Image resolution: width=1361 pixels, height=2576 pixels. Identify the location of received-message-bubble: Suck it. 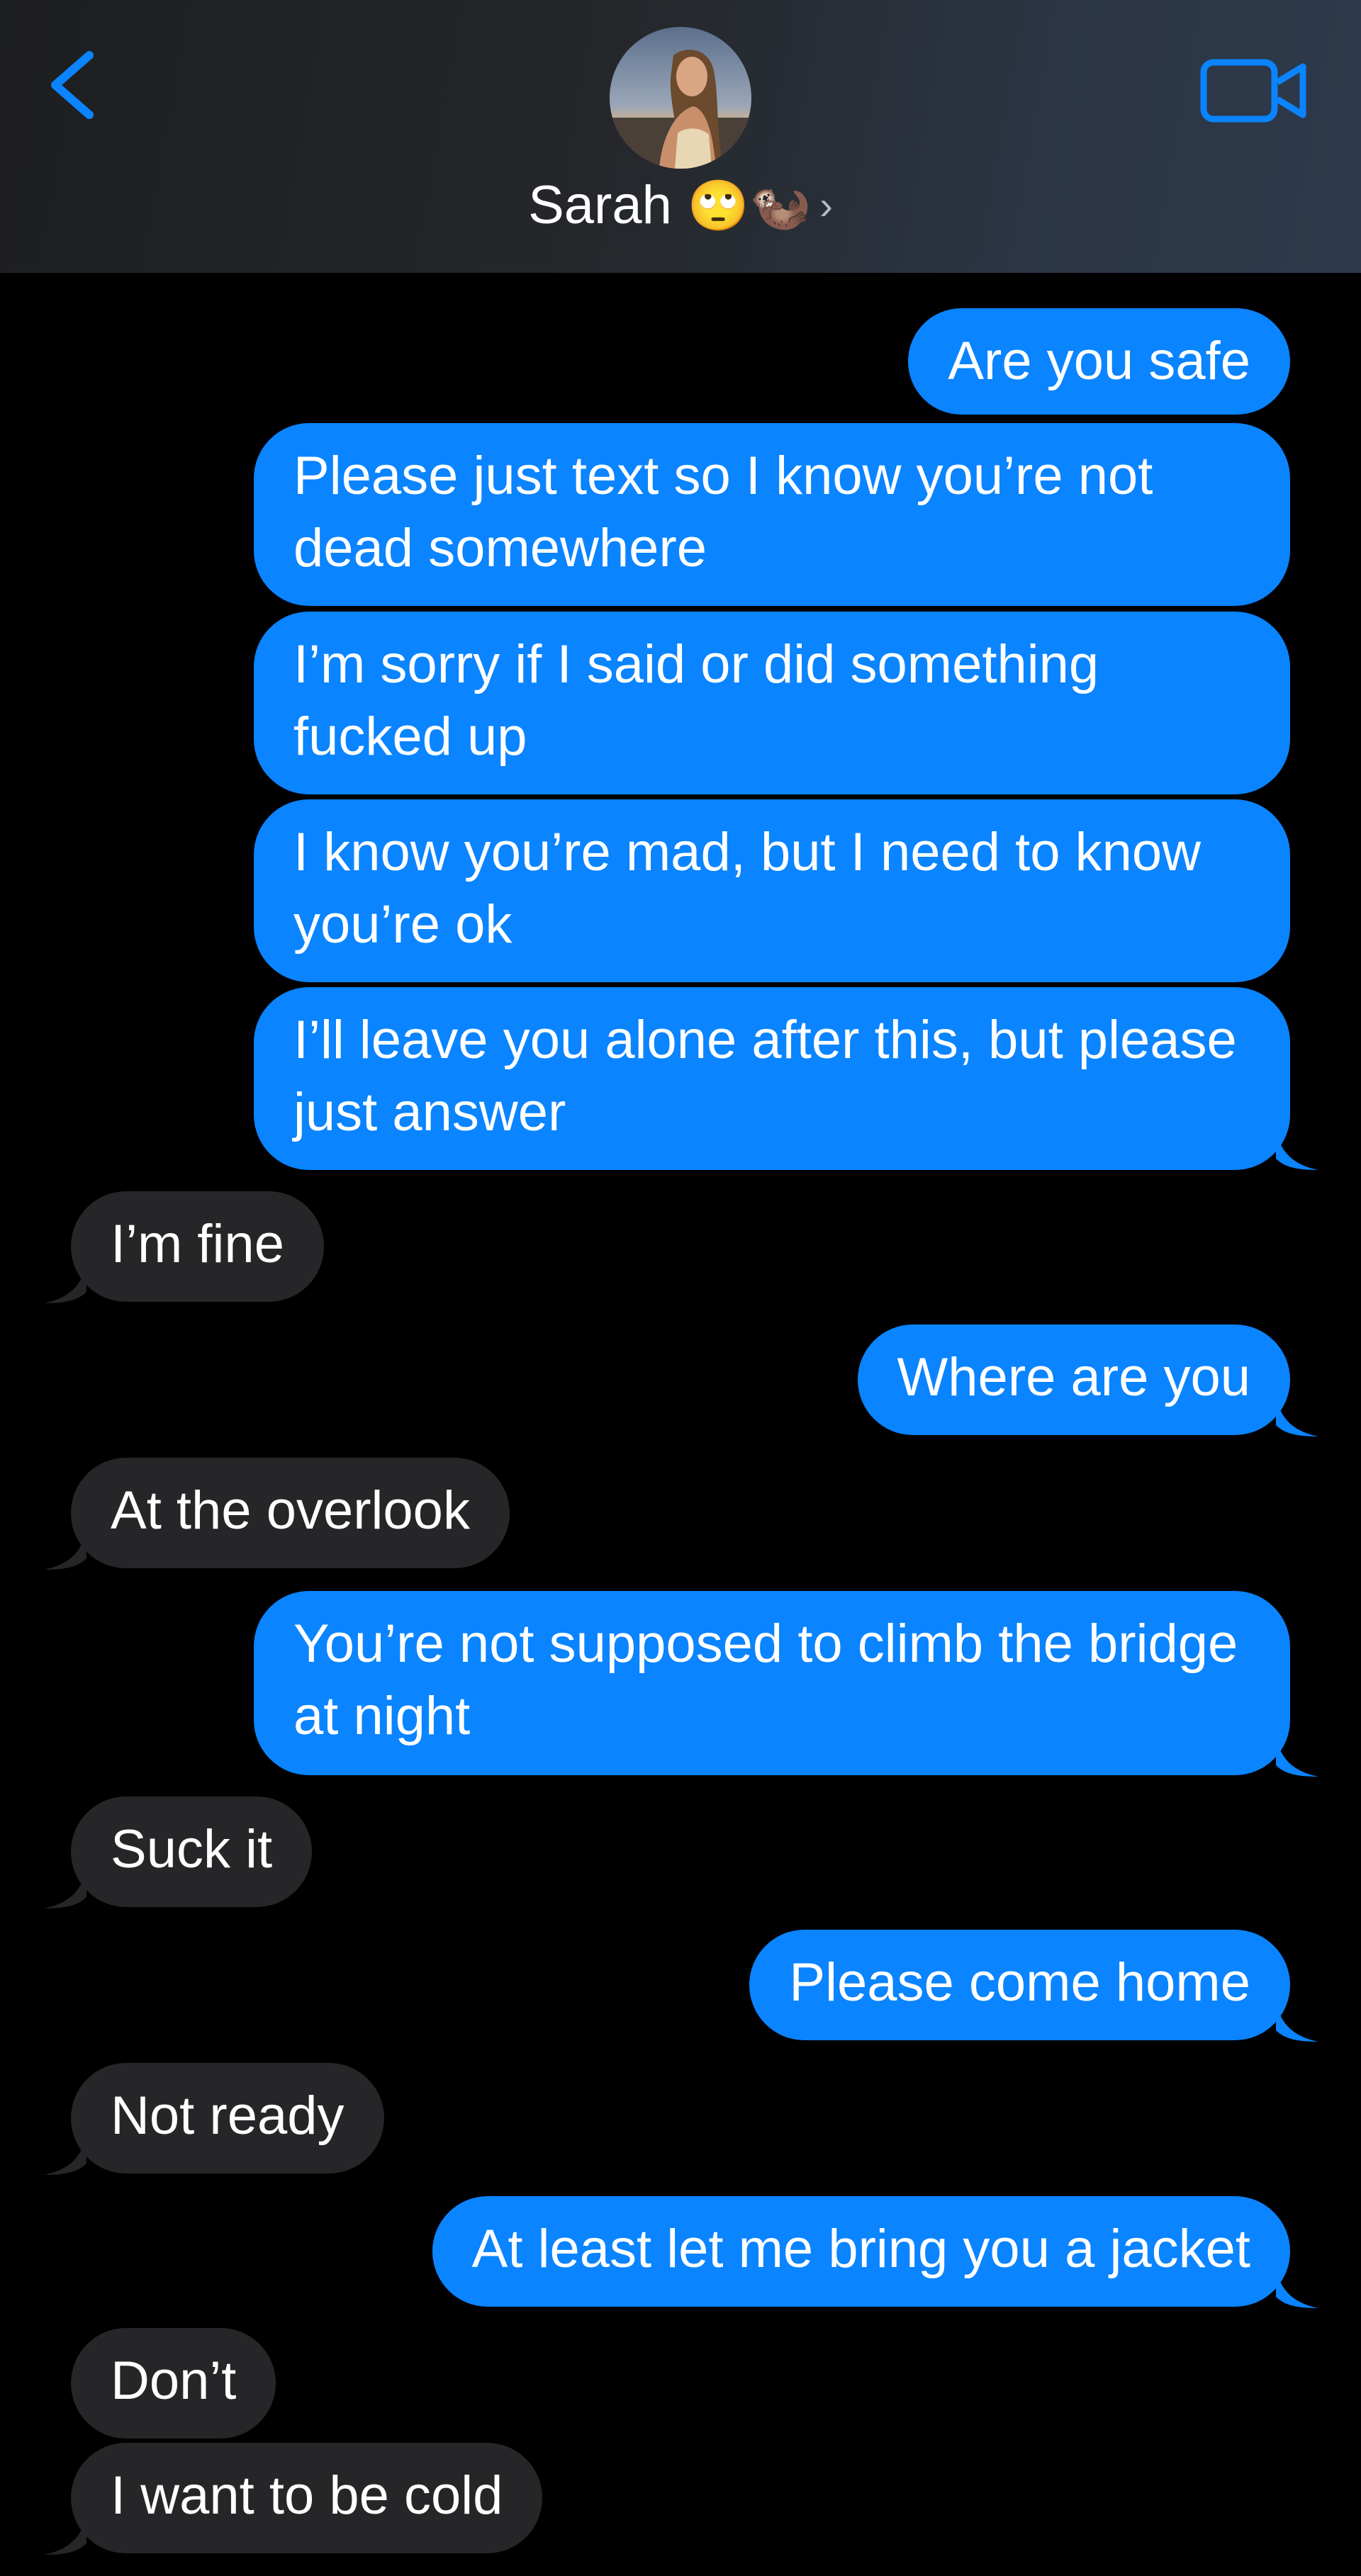
(192, 1851).